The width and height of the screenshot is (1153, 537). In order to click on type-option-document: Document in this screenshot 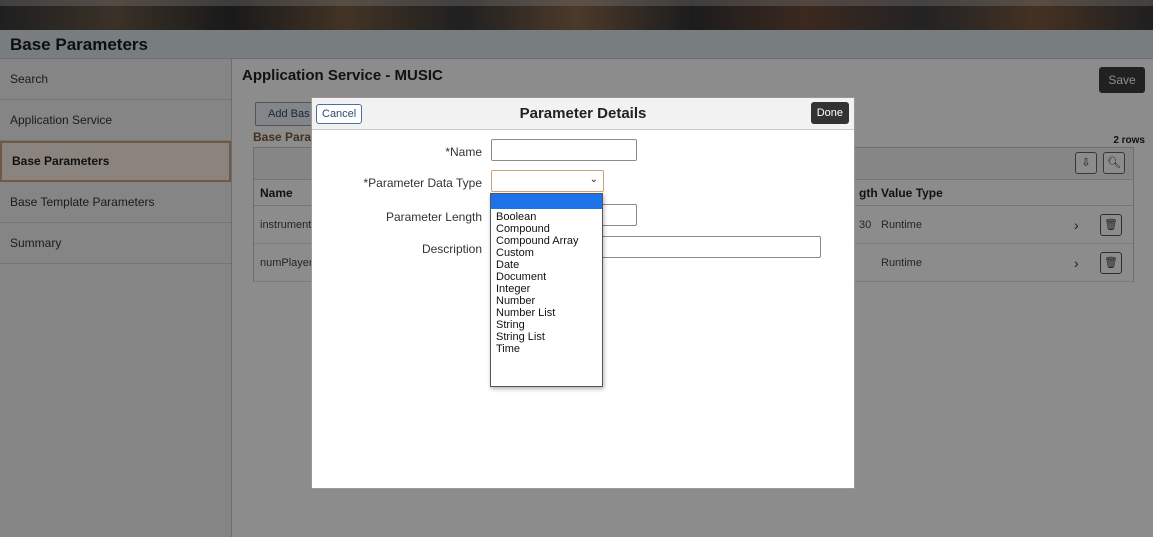, I will do `click(546, 277)`.